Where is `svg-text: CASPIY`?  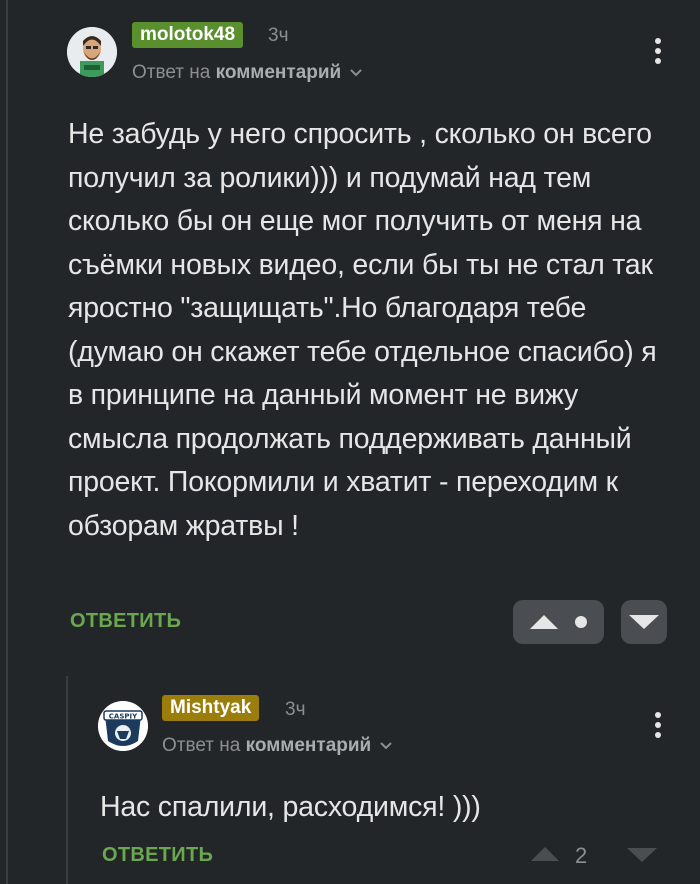 svg-text: CASPIY is located at coordinates (123, 717).